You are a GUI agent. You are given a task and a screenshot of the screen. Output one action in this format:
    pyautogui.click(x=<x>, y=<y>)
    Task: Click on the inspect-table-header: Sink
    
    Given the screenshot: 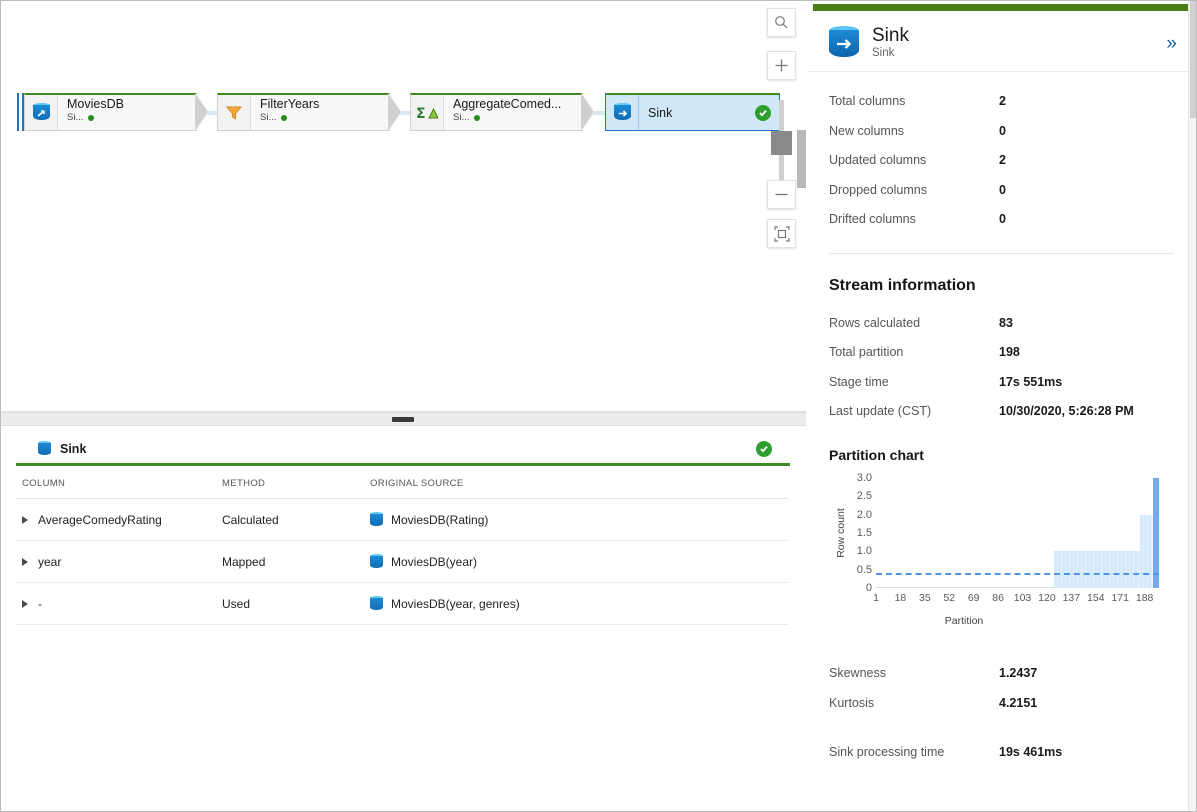 What is the action you would take?
    pyautogui.click(x=403, y=450)
    